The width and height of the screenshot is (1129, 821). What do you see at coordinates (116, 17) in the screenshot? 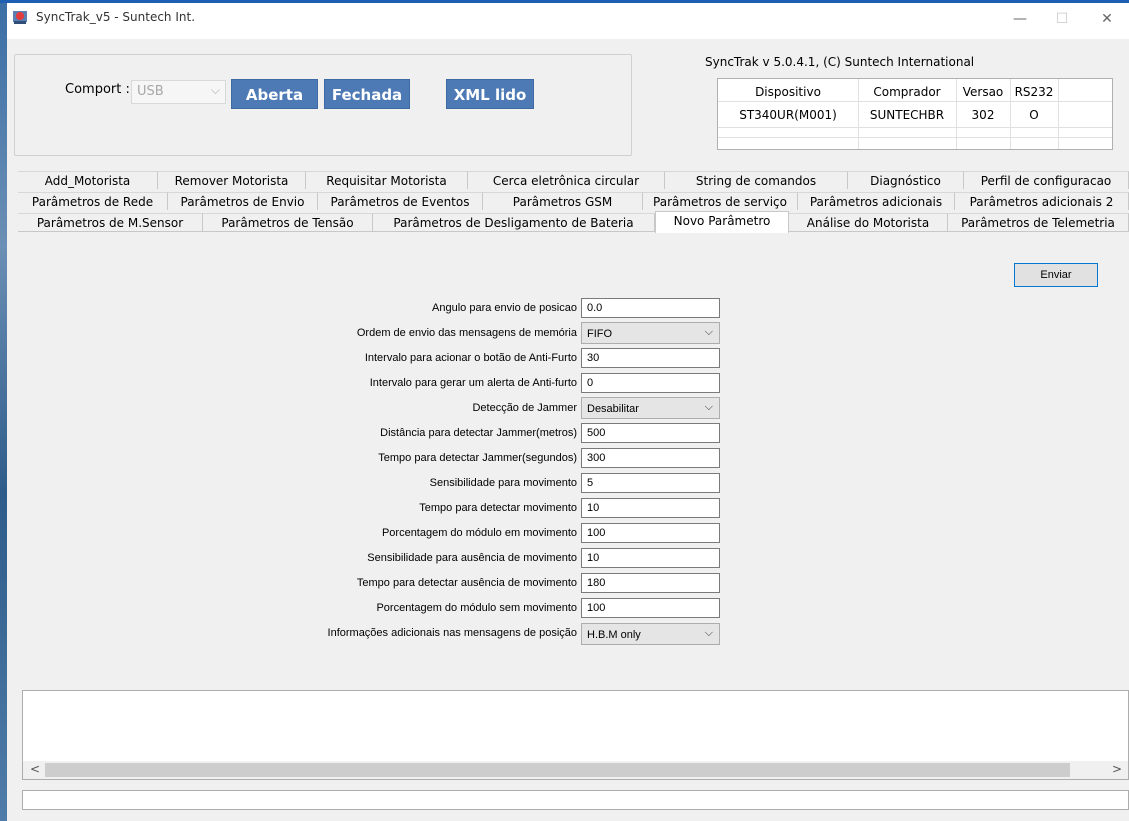
I see `window-title: SyncTrak_v5 - Suntech Int.` at bounding box center [116, 17].